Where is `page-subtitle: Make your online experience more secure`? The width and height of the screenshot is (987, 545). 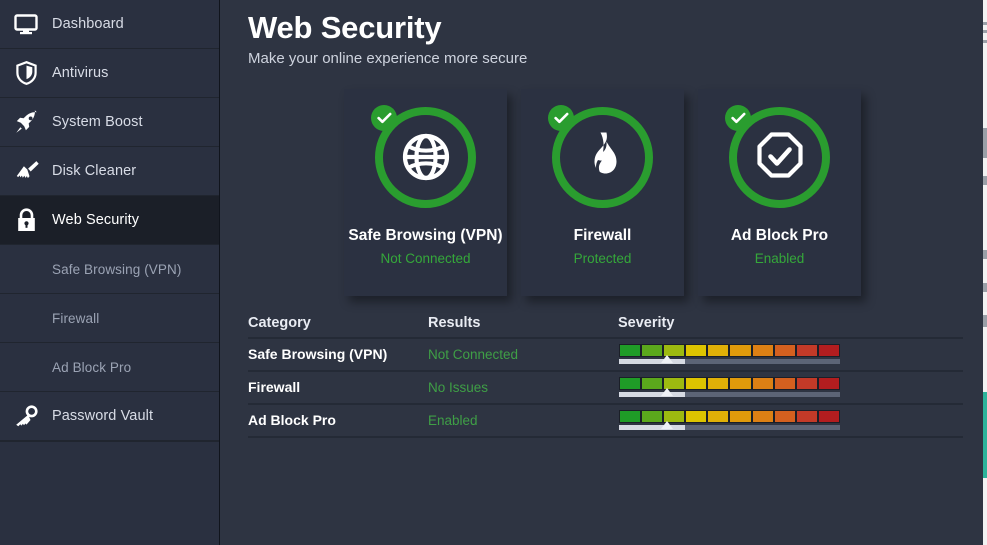 page-subtitle: Make your online experience more secure is located at coordinates (388, 58).